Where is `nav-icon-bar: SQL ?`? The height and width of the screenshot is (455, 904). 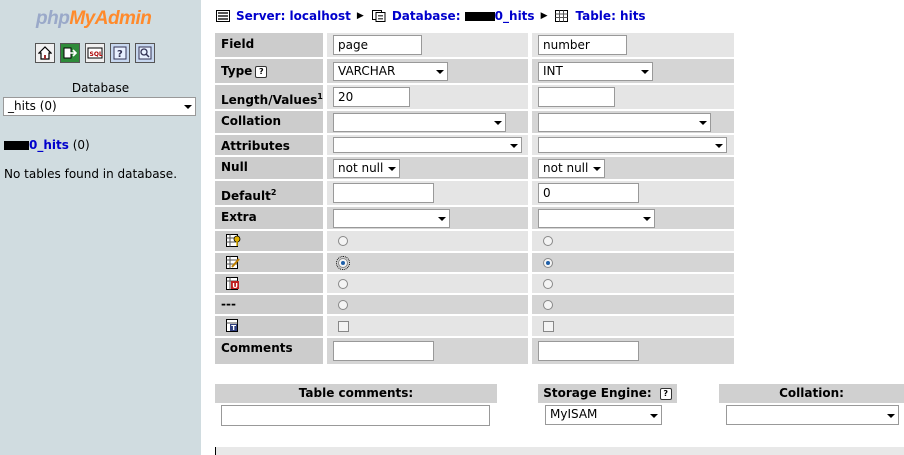 nav-icon-bar: SQL ? is located at coordinates (95, 53).